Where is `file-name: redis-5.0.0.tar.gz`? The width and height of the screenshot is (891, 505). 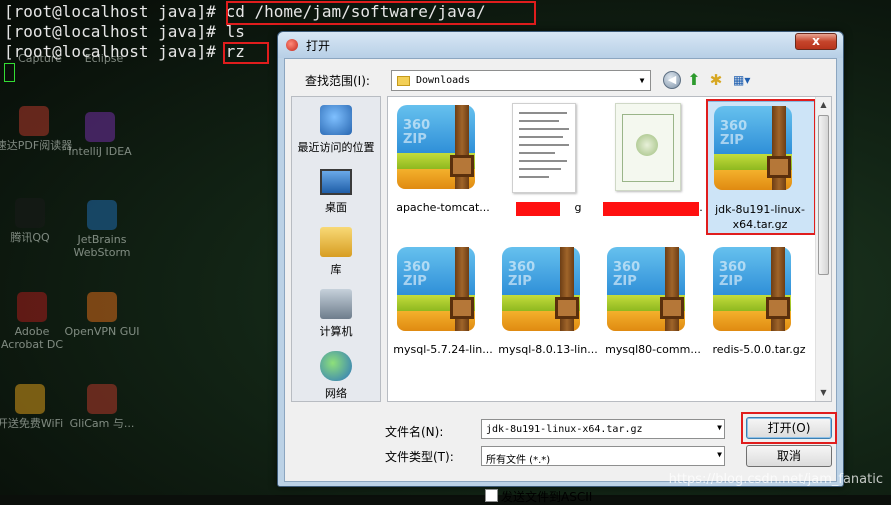
file-name: redis-5.0.0.tar.gz is located at coordinates (759, 349).